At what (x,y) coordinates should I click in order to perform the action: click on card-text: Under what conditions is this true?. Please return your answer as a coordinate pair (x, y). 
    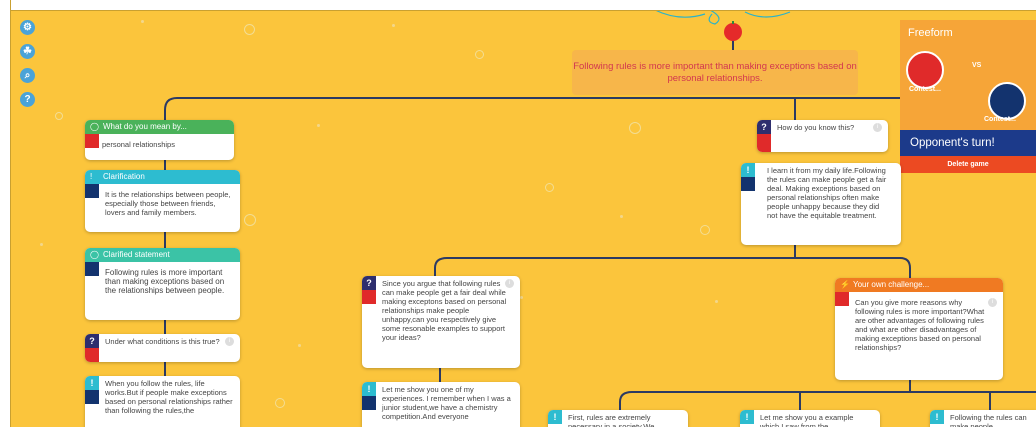
    Looking at the image, I should click on (162, 341).